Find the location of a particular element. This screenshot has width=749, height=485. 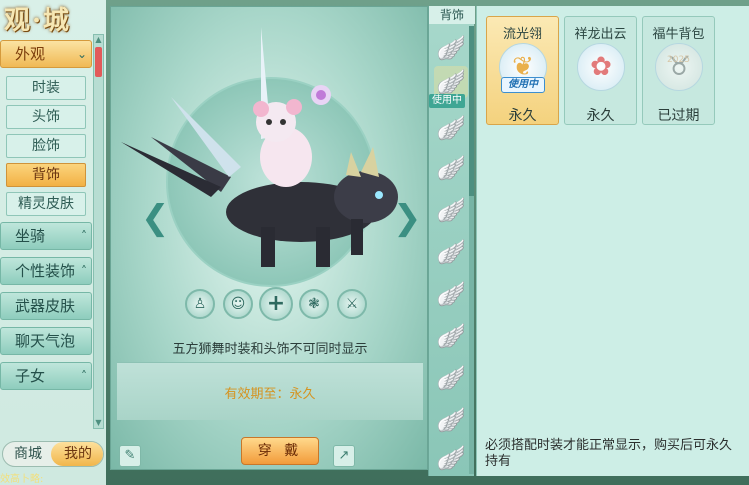

subitem-fashion: 时装 is located at coordinates (46, 88).